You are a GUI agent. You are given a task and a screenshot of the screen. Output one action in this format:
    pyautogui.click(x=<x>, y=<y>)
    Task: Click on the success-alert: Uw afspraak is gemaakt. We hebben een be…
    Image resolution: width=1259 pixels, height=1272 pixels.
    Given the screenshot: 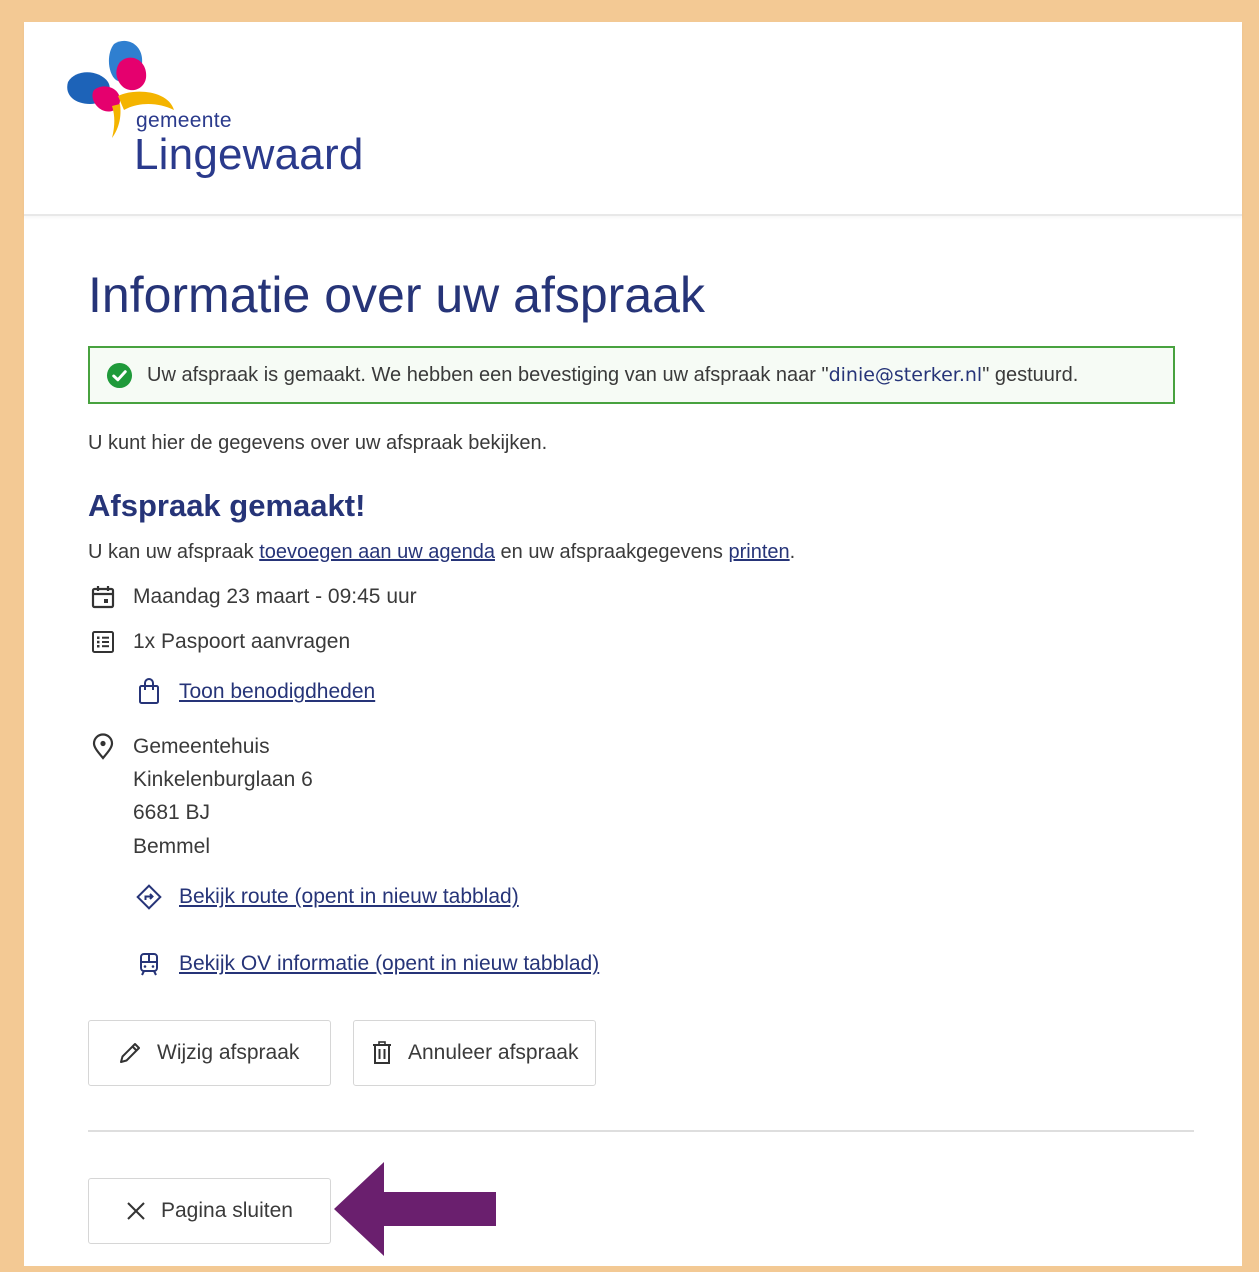 What is the action you would take?
    pyautogui.click(x=631, y=375)
    